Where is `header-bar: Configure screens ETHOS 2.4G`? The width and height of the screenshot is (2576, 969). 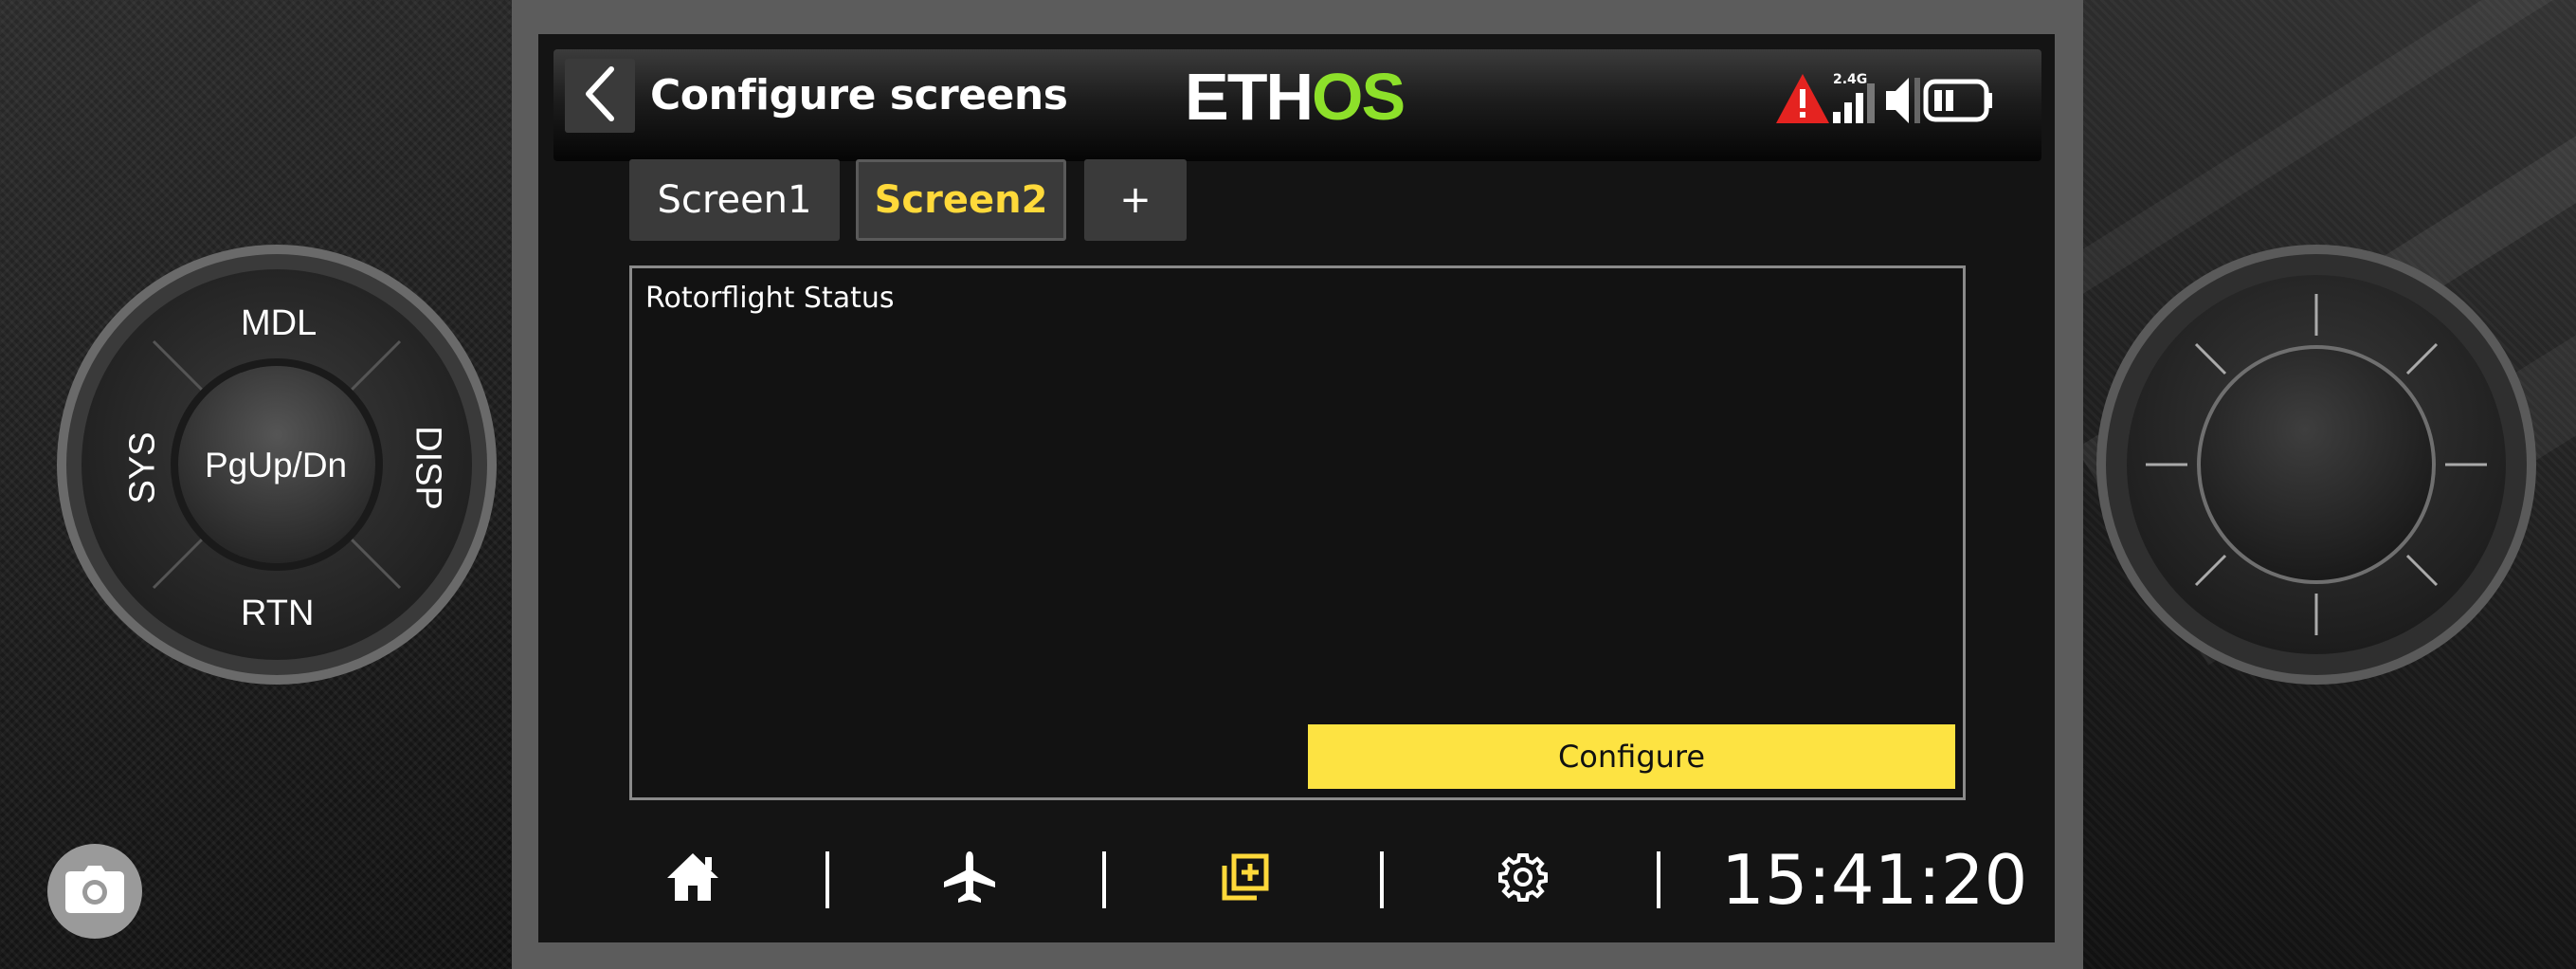 header-bar: Configure screens ETHOS 2.4G is located at coordinates (1297, 105).